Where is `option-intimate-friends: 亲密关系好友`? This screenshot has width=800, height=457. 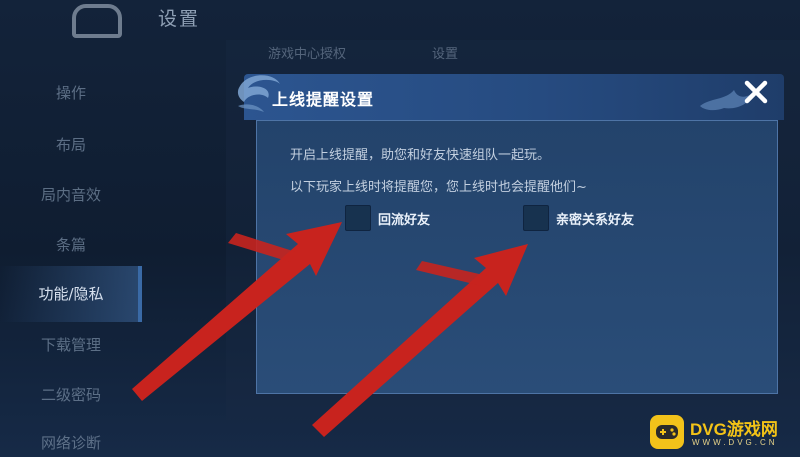
option-intimate-friends: 亲密关系好友 is located at coordinates (593, 218).